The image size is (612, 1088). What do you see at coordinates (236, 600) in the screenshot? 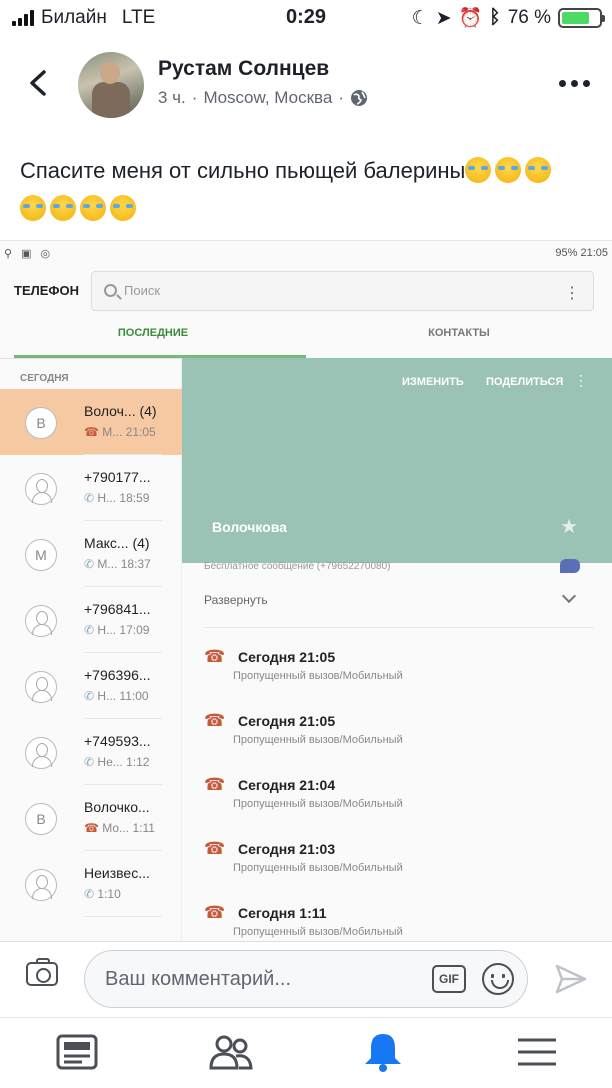
I see `expand-link: Развернуть` at bounding box center [236, 600].